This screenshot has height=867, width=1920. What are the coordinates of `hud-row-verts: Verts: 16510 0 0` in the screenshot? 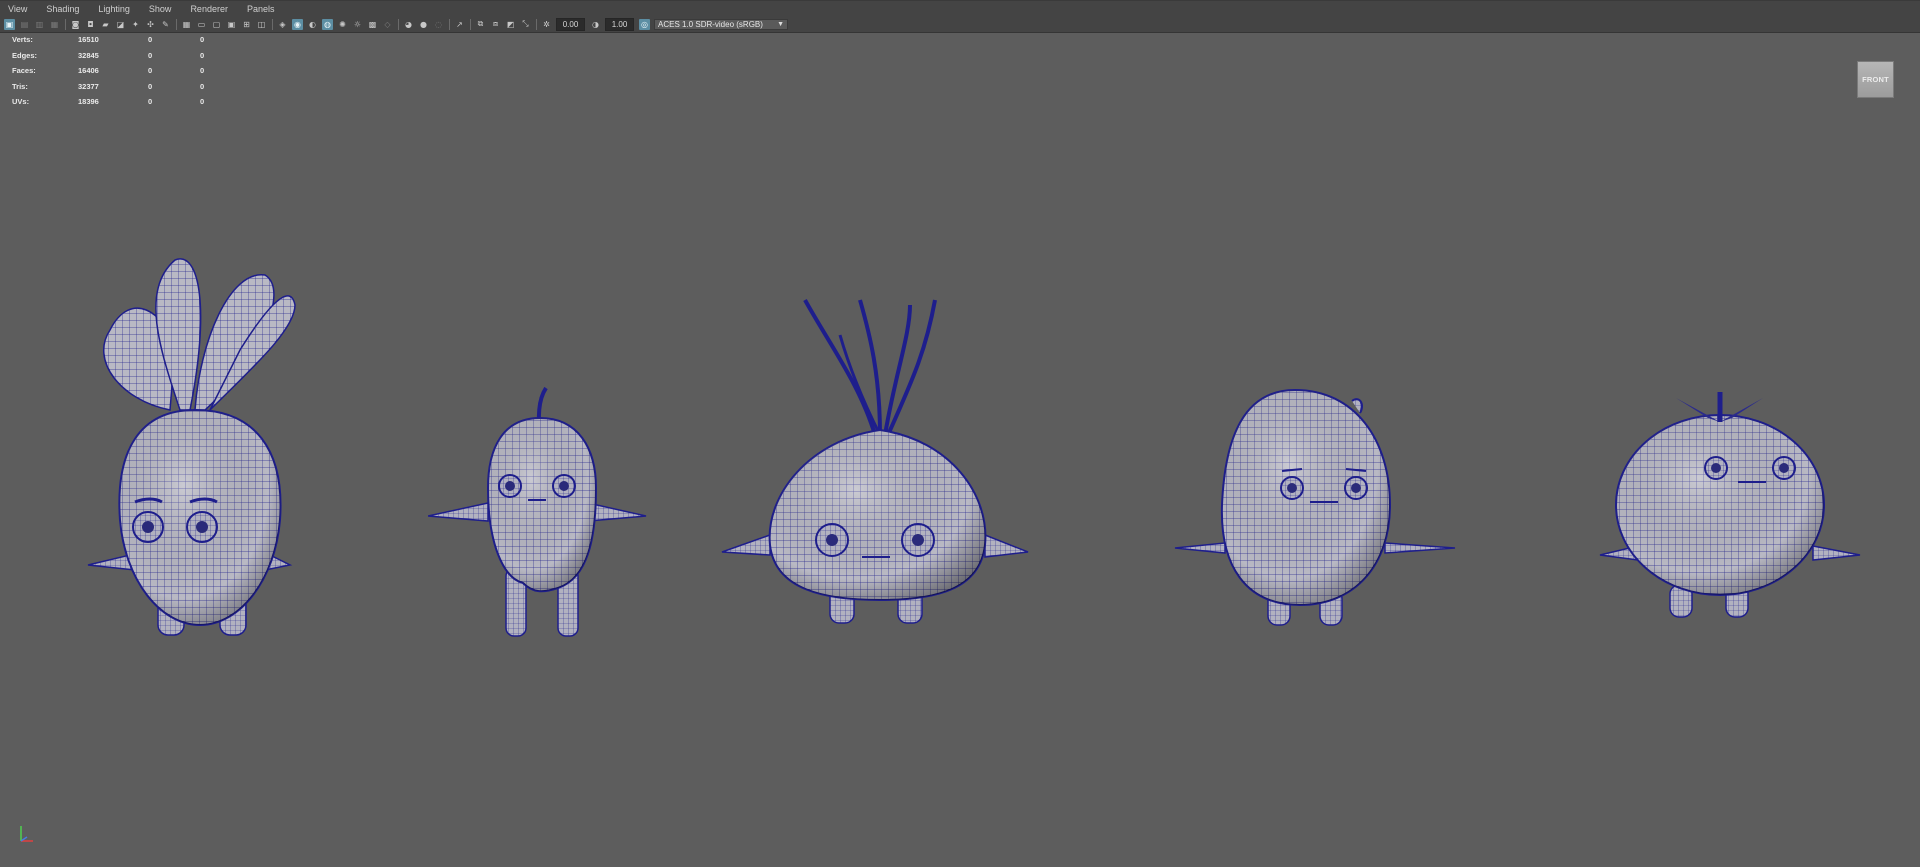 It's located at (108, 40).